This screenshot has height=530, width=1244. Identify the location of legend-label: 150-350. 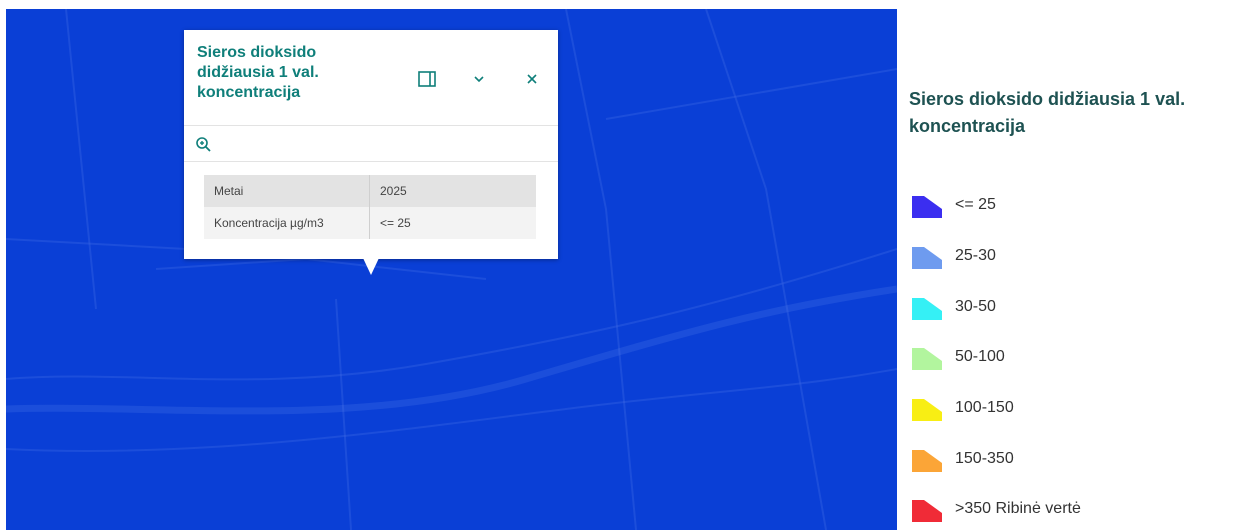
(984, 458).